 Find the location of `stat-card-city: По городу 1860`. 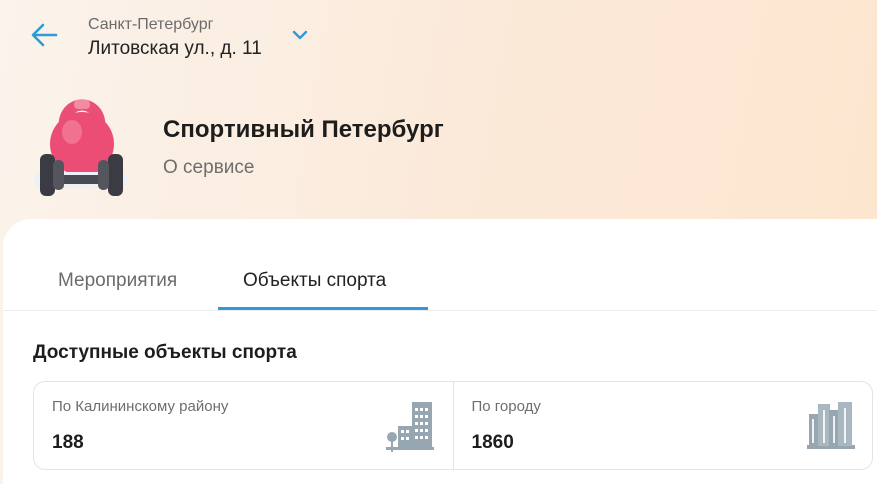

stat-card-city: По городу 1860 is located at coordinates (662, 425).